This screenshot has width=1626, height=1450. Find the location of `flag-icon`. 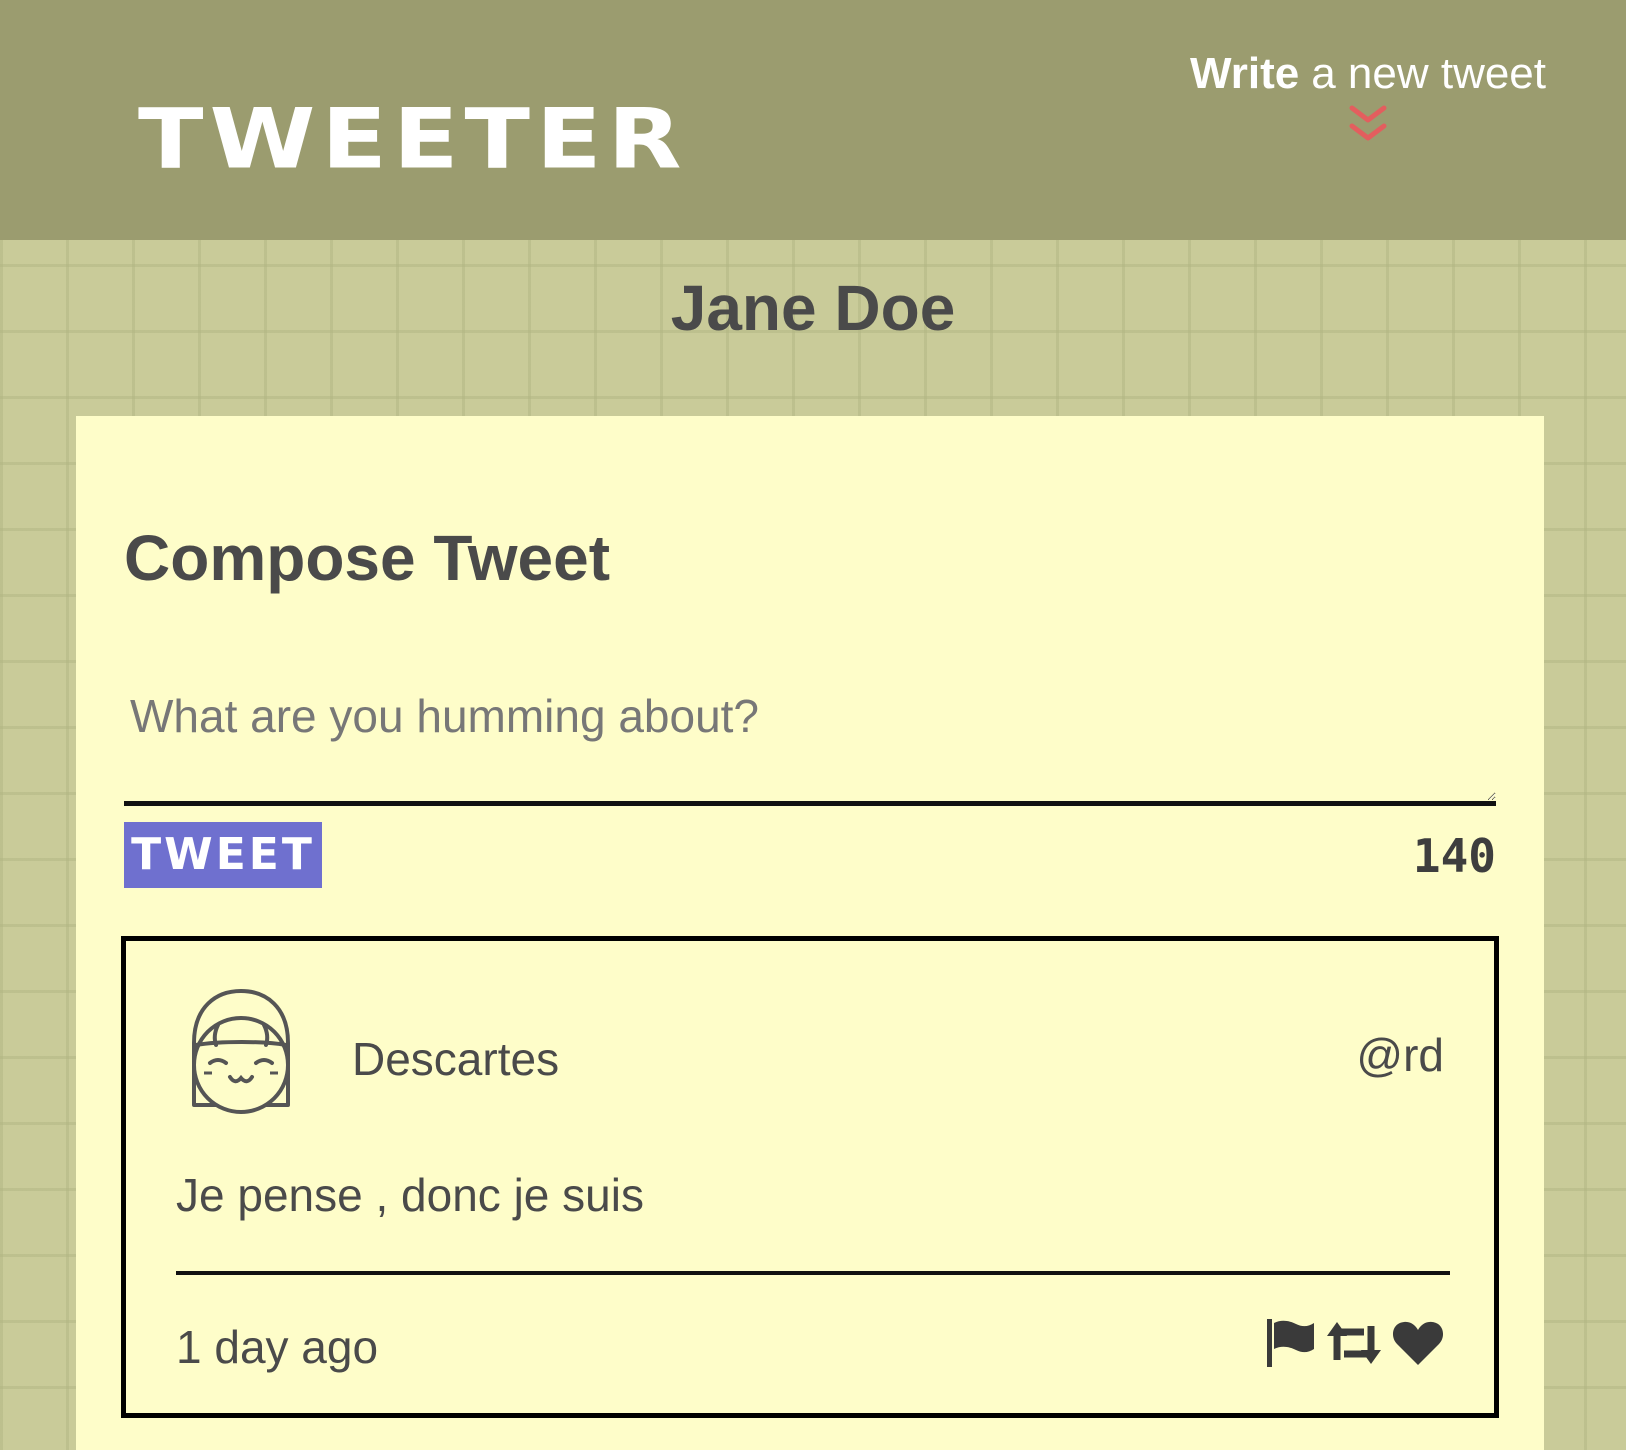

flag-icon is located at coordinates (1290, 1343).